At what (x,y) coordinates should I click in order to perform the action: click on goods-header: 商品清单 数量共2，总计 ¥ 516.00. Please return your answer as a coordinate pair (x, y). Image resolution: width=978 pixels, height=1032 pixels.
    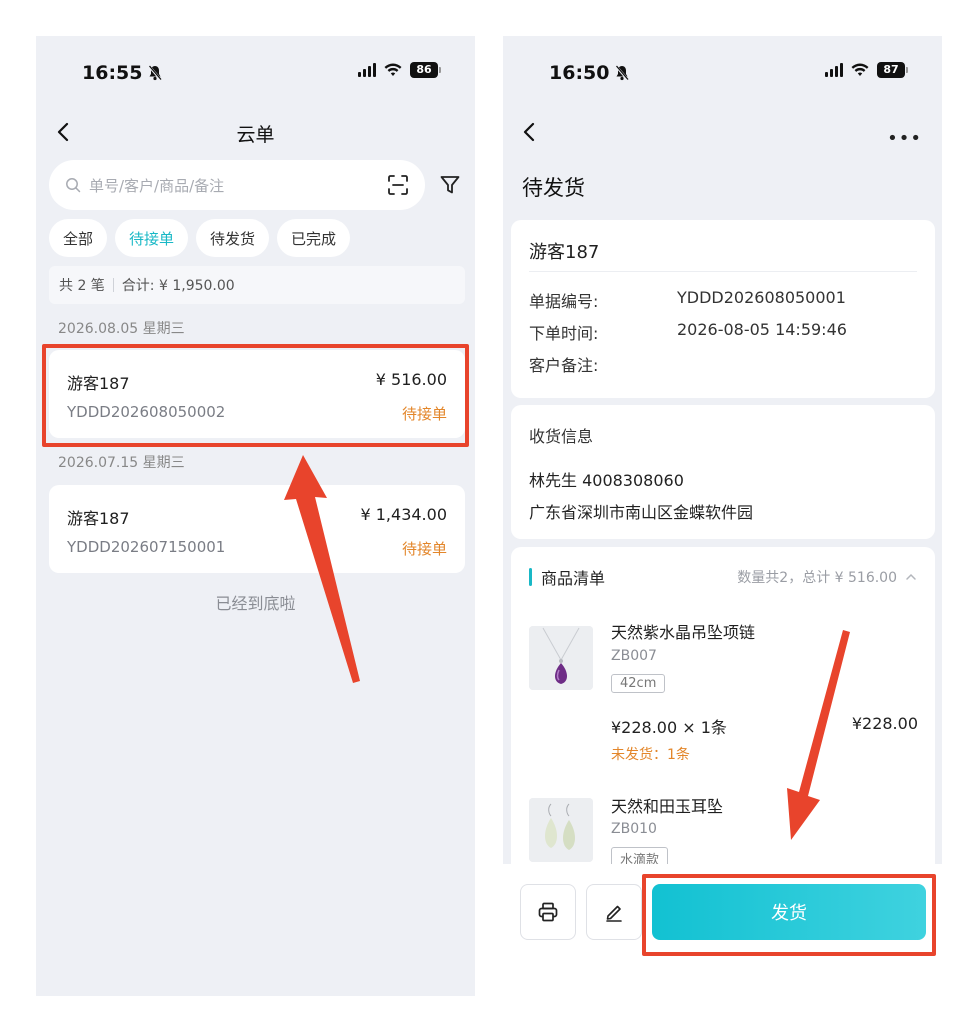
    Looking at the image, I should click on (723, 577).